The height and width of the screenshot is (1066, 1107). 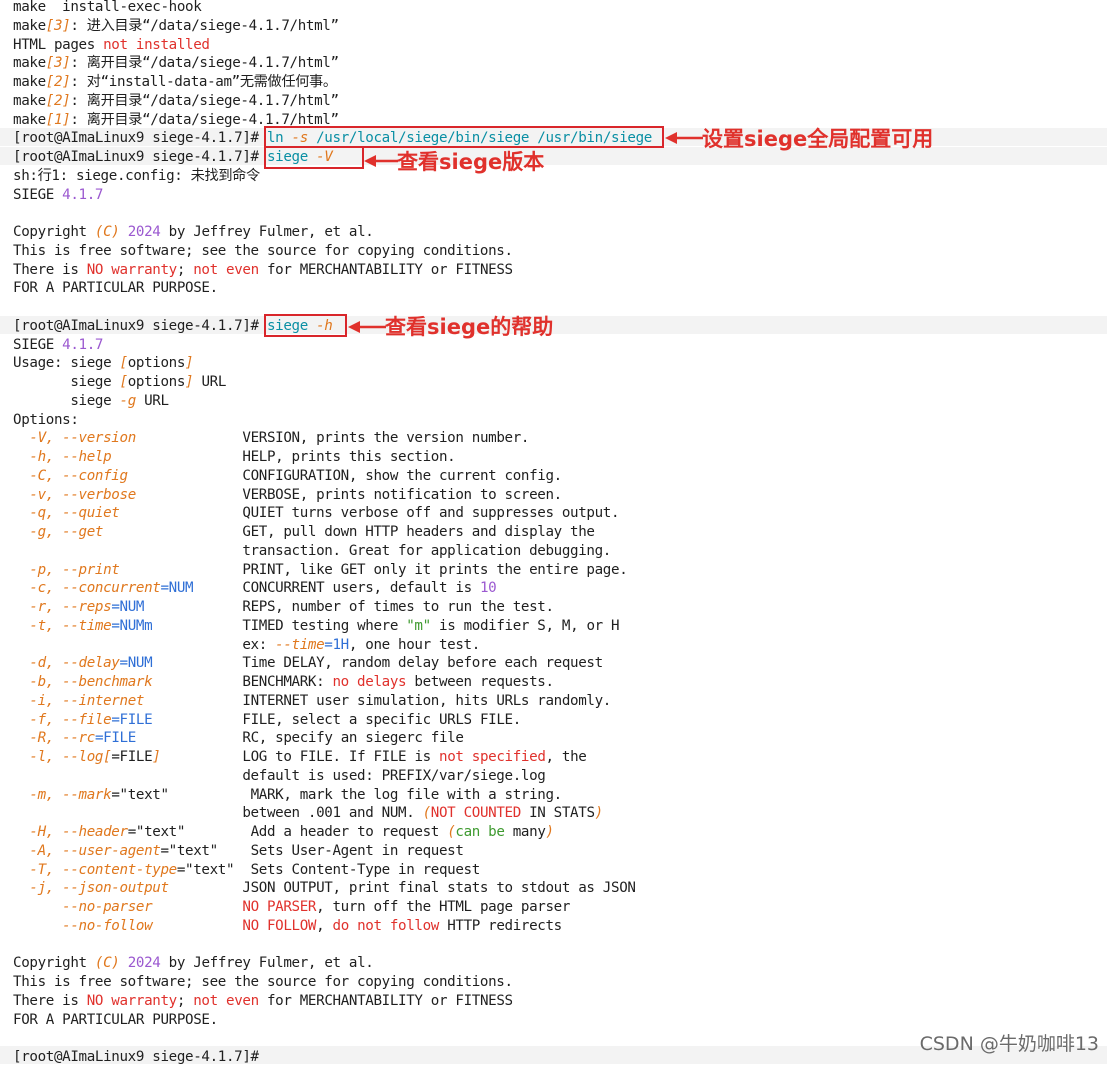 What do you see at coordinates (385, 269) in the screenshot?
I see `terminal-text-segment: for MERCHANTABILITY or FITNESS` at bounding box center [385, 269].